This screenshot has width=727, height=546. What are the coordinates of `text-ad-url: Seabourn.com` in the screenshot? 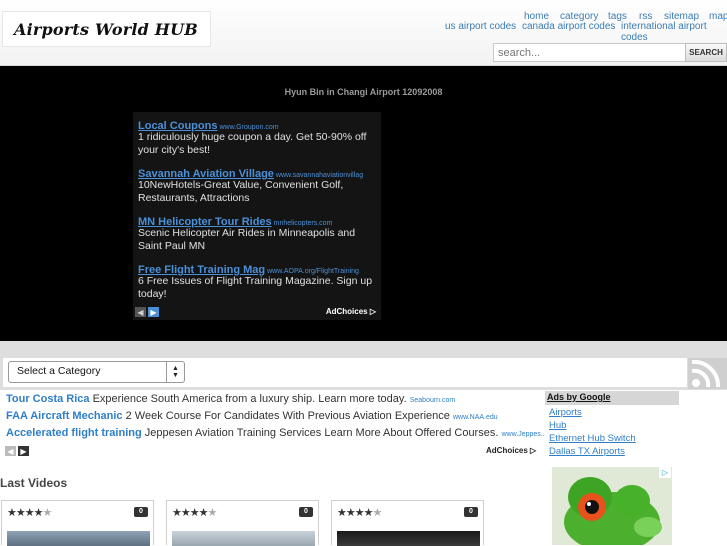 It's located at (433, 400).